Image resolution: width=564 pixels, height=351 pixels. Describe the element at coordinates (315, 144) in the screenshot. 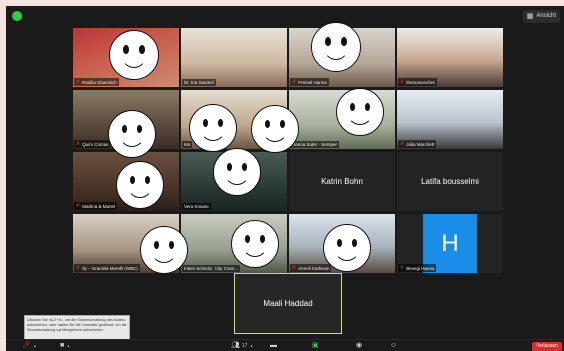

I see `participant-name-tag: Hanna Suter · Semper` at that location.